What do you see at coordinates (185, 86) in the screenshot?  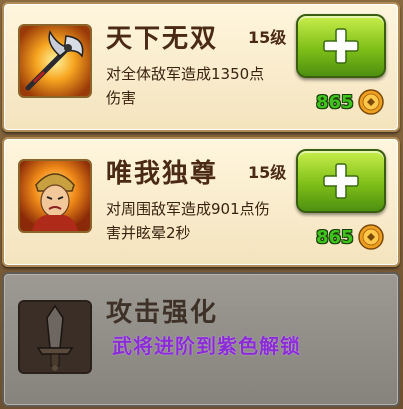 I see `skill-description: 对全体敌军造成1350点伤害` at bounding box center [185, 86].